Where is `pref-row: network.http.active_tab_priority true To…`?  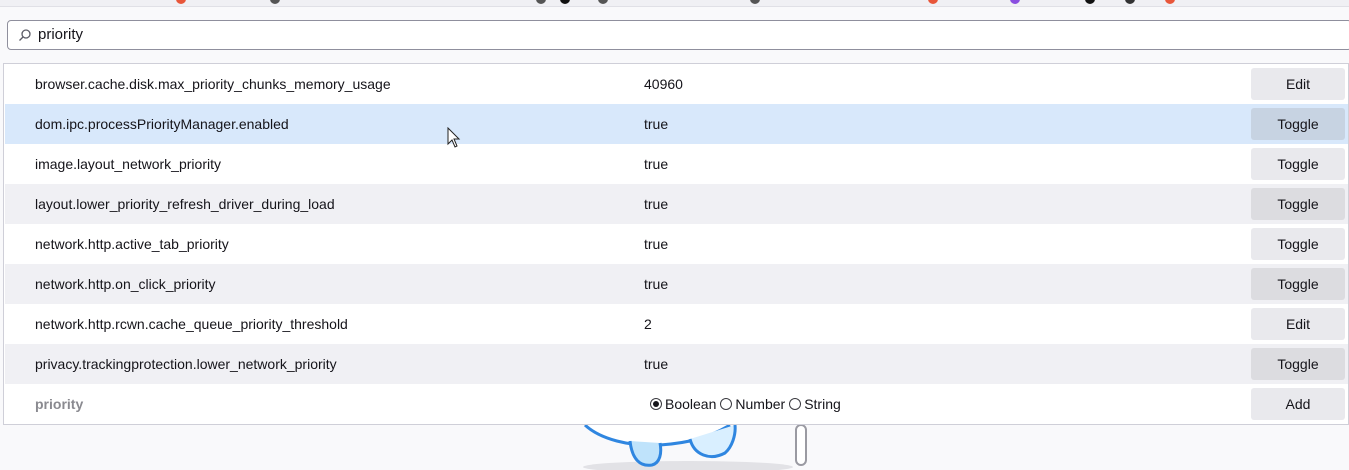 pref-row: network.http.active_tab_priority true To… is located at coordinates (676, 244).